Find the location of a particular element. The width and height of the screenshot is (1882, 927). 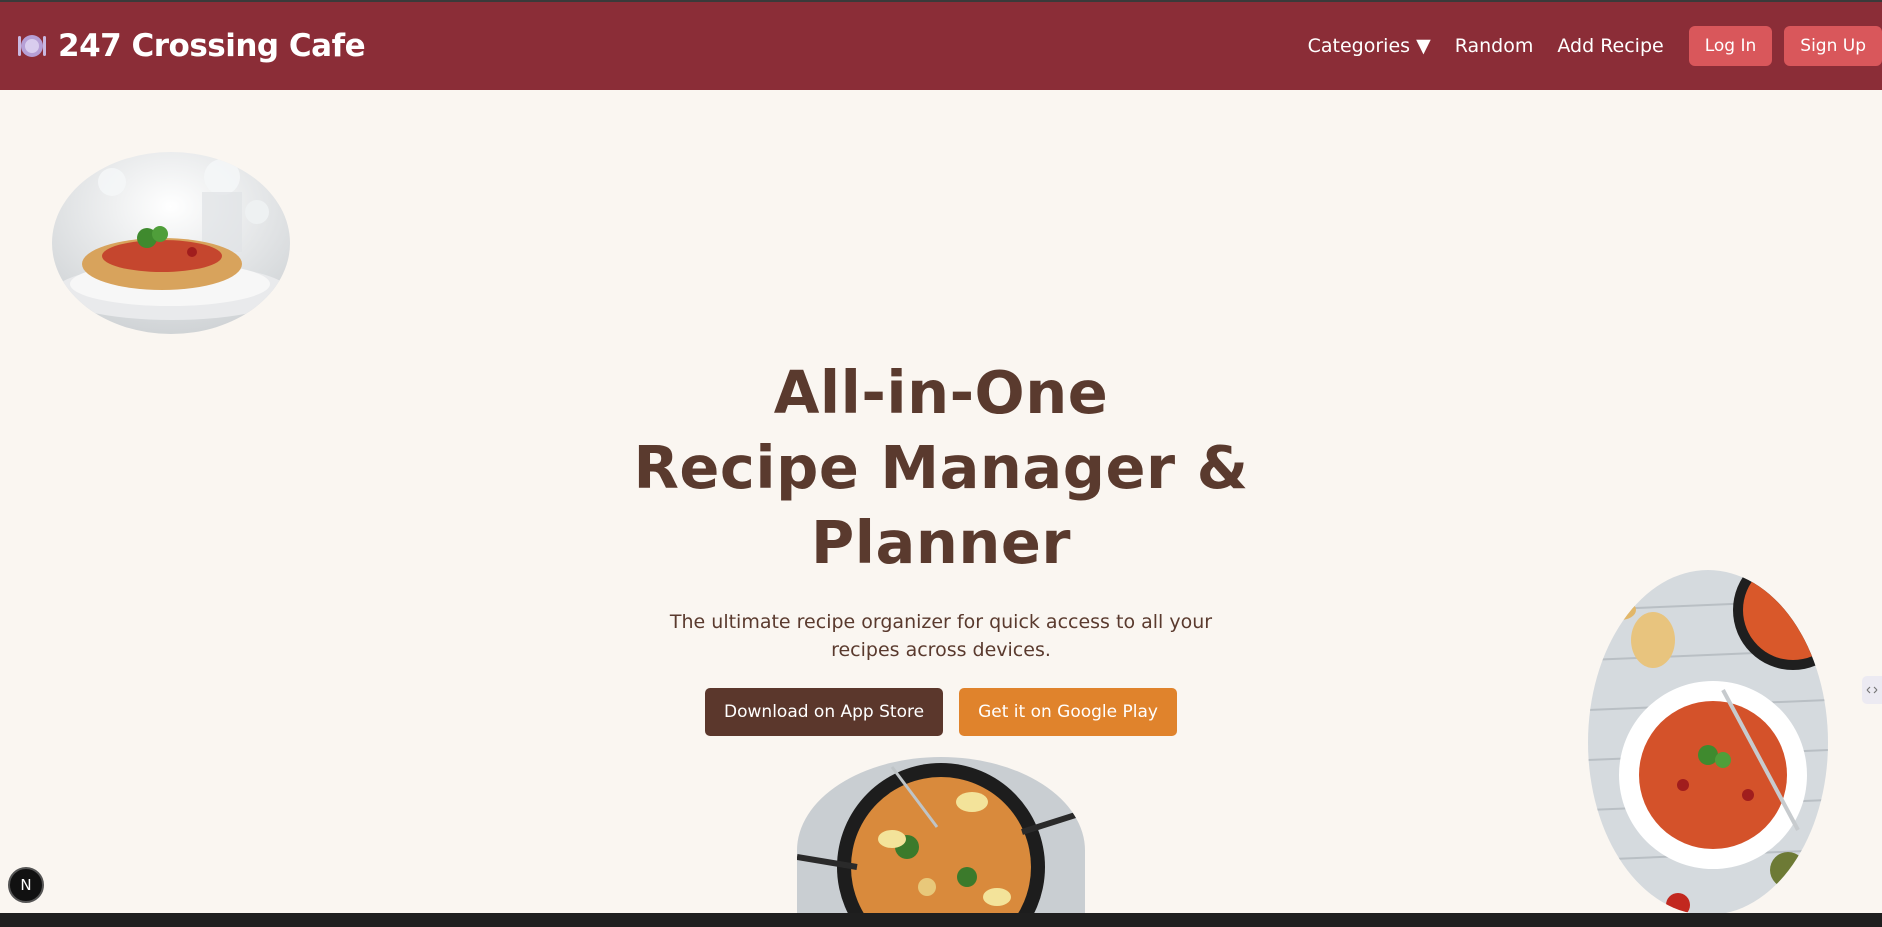

extension-icon is located at coordinates (1872, 690).